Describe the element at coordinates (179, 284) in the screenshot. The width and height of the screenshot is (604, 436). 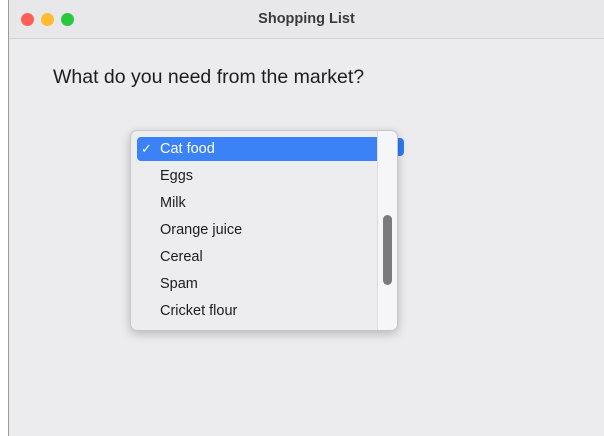
I see `menu-item-label: Spam` at that location.